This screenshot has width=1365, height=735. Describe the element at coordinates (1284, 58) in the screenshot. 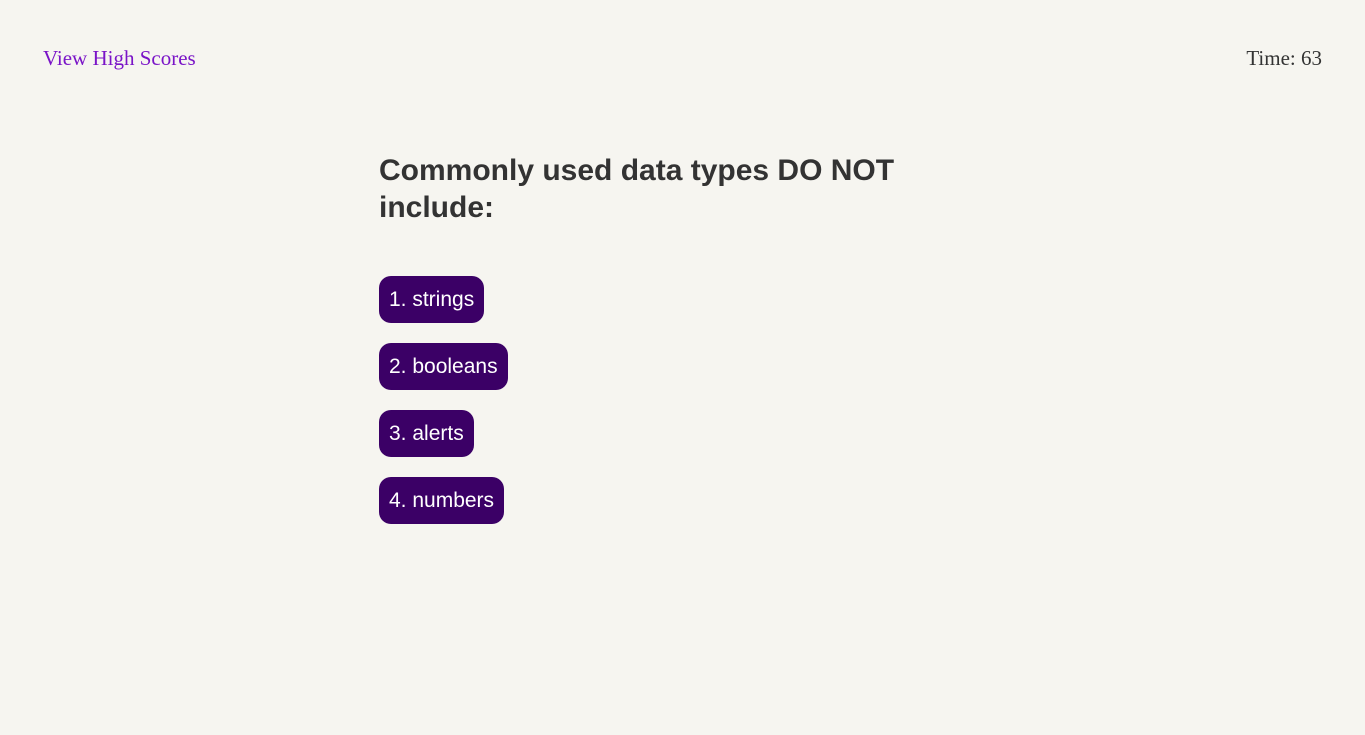

I see `timer: Time: 63` at that location.